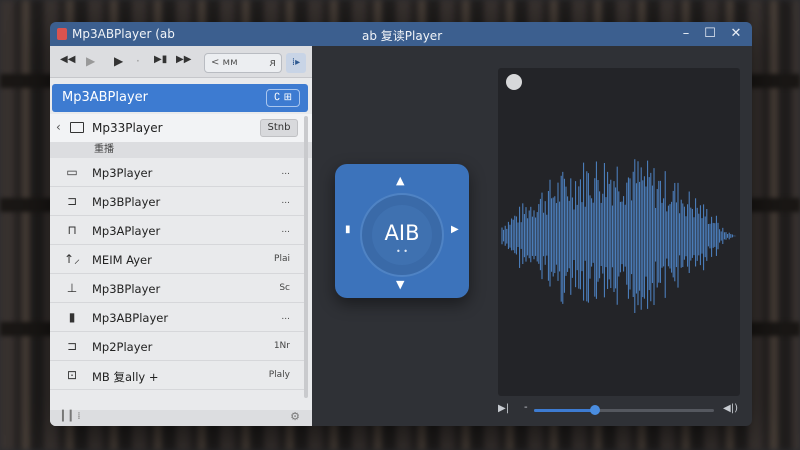  What do you see at coordinates (71, 416) in the screenshot?
I see `footer-controls: ▎▎⁞` at bounding box center [71, 416].